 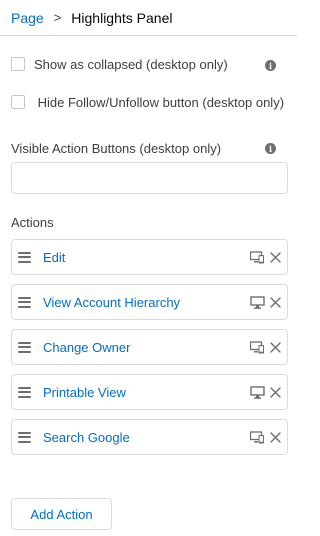 What do you see at coordinates (84, 392) in the screenshot?
I see `action-label: Printable View` at bounding box center [84, 392].